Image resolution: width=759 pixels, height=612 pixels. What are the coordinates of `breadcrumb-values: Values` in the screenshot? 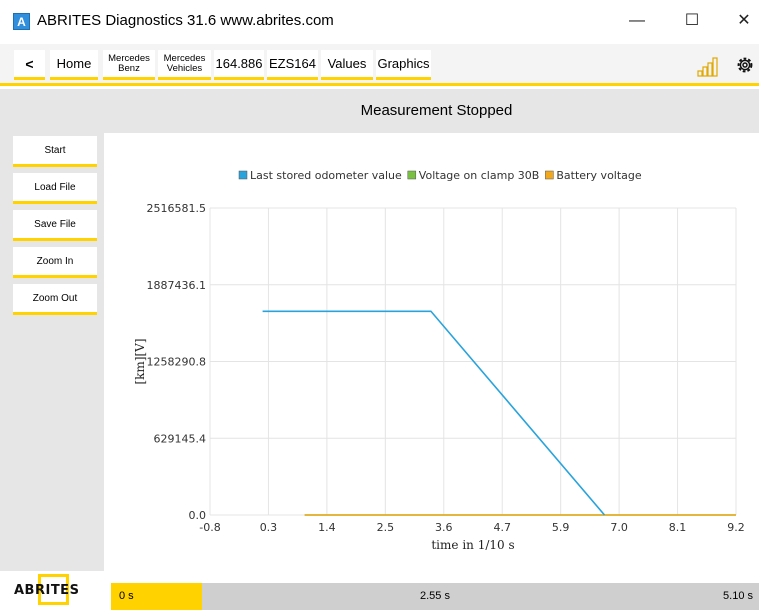 It's located at (347, 65).